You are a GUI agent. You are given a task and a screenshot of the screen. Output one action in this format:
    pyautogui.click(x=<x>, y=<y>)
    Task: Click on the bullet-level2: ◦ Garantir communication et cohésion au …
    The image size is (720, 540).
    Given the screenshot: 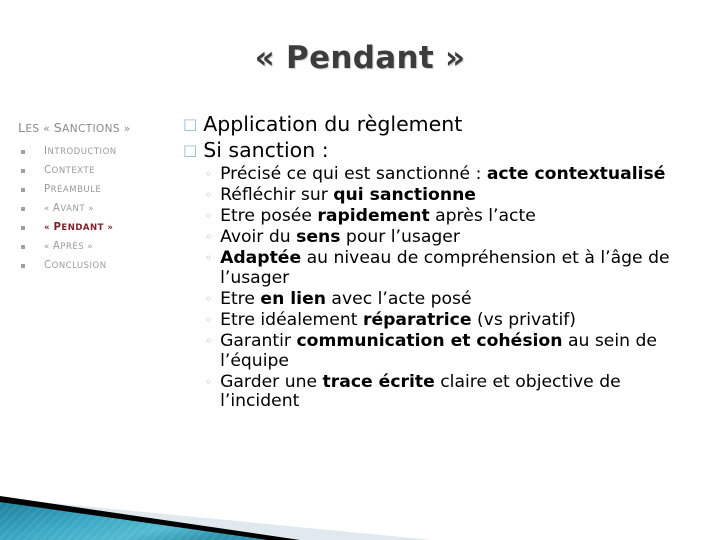 What is the action you would take?
    pyautogui.click(x=444, y=351)
    